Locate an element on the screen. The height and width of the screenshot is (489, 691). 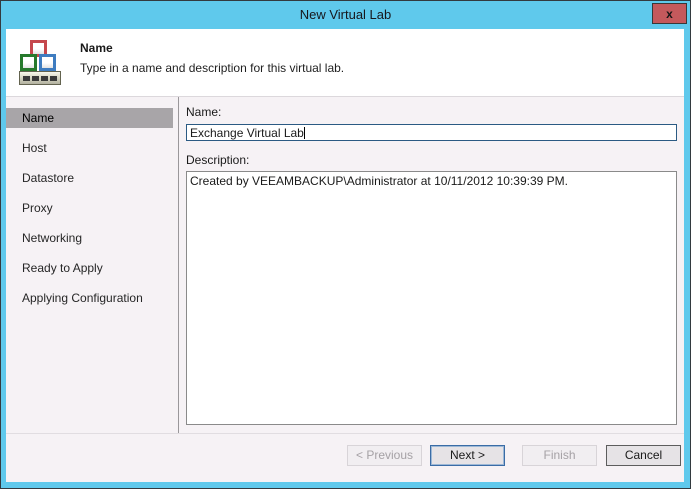
sidebar-item-proxy: Proxy is located at coordinates (92, 208).